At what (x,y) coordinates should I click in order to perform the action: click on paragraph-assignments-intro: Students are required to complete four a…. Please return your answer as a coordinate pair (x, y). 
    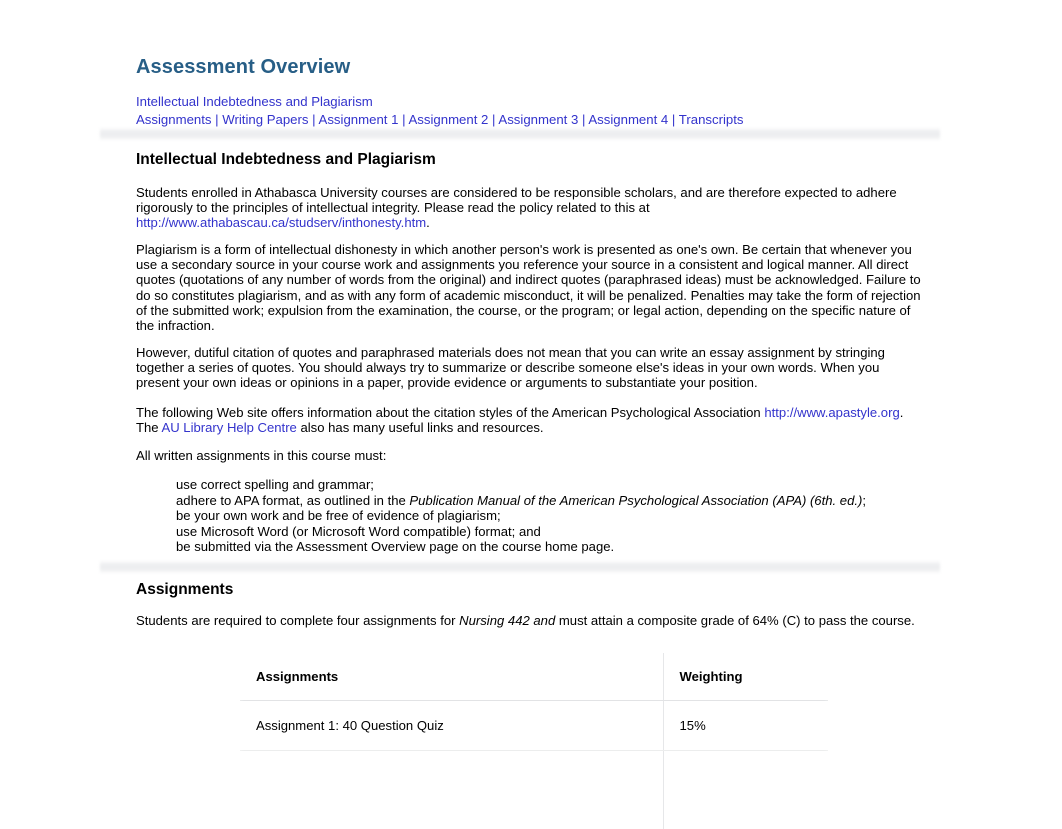
    Looking at the image, I should click on (531, 620).